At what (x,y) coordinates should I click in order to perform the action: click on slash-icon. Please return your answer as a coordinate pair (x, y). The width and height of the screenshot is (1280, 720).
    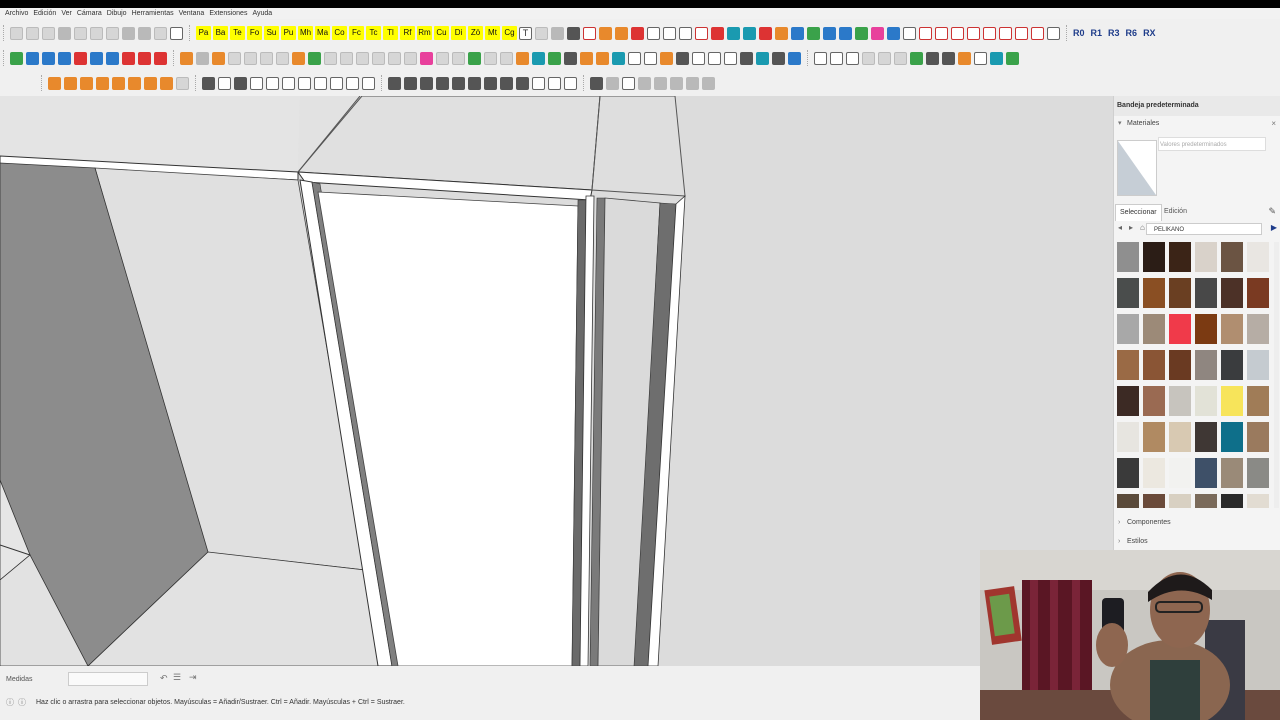
    Looking at the image, I should click on (733, 33).